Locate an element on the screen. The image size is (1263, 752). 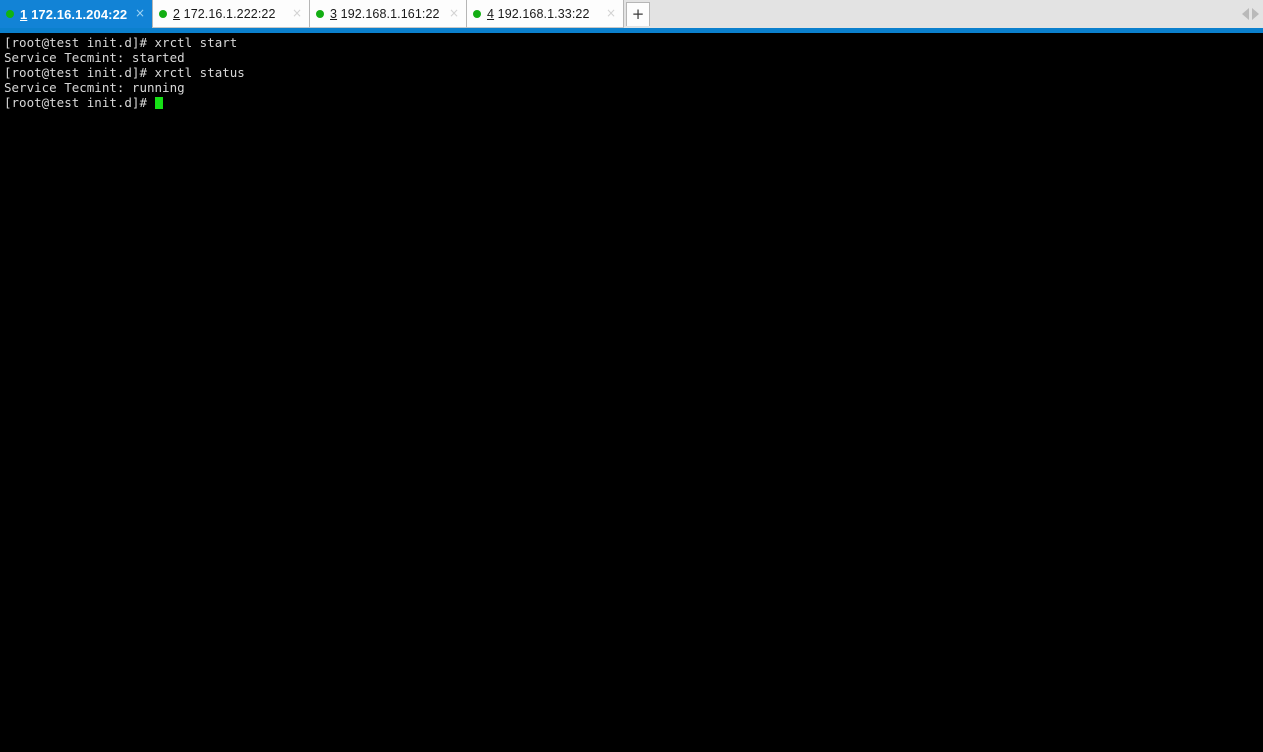
terminal-line: Service Tecmint: running is located at coordinates (94, 87).